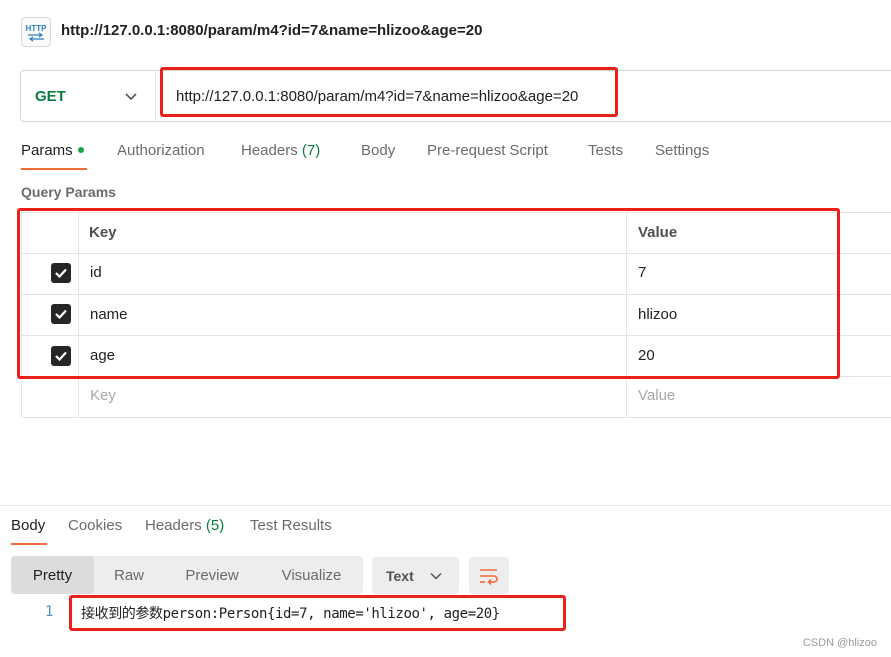 This screenshot has height=657, width=891. Describe the element at coordinates (212, 575) in the screenshot. I see `view-mode-preview: Preview` at that location.